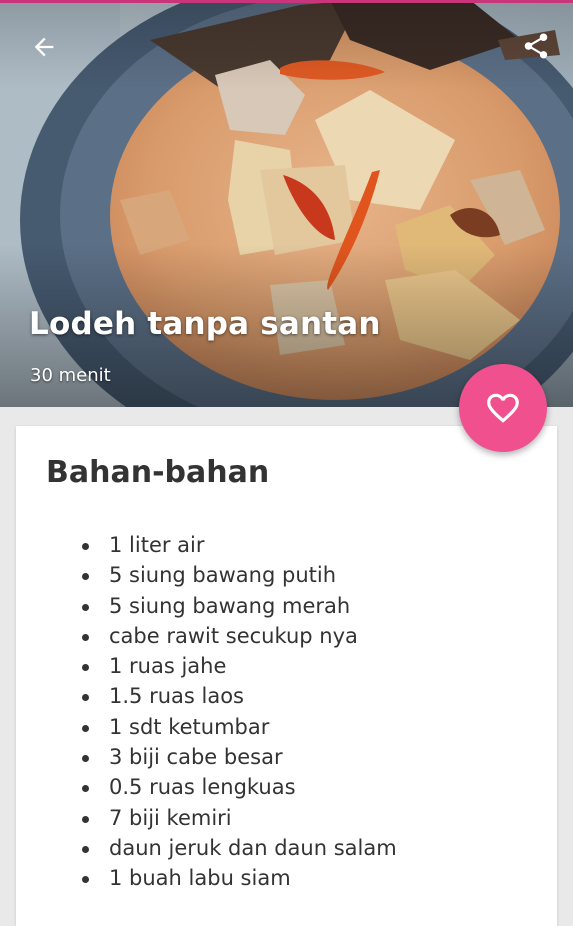 This screenshot has width=573, height=926. Describe the element at coordinates (206, 666) in the screenshot. I see `ingredient-item: 1 ruas jahe` at that location.